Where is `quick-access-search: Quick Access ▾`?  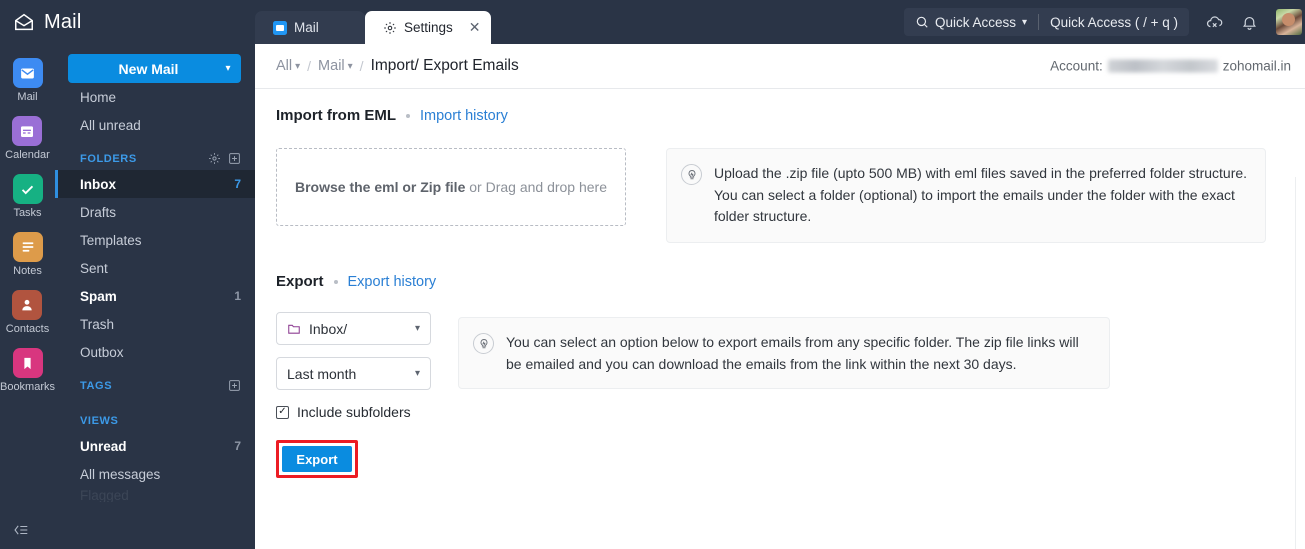 quick-access-search: Quick Access ▾ is located at coordinates (971, 22).